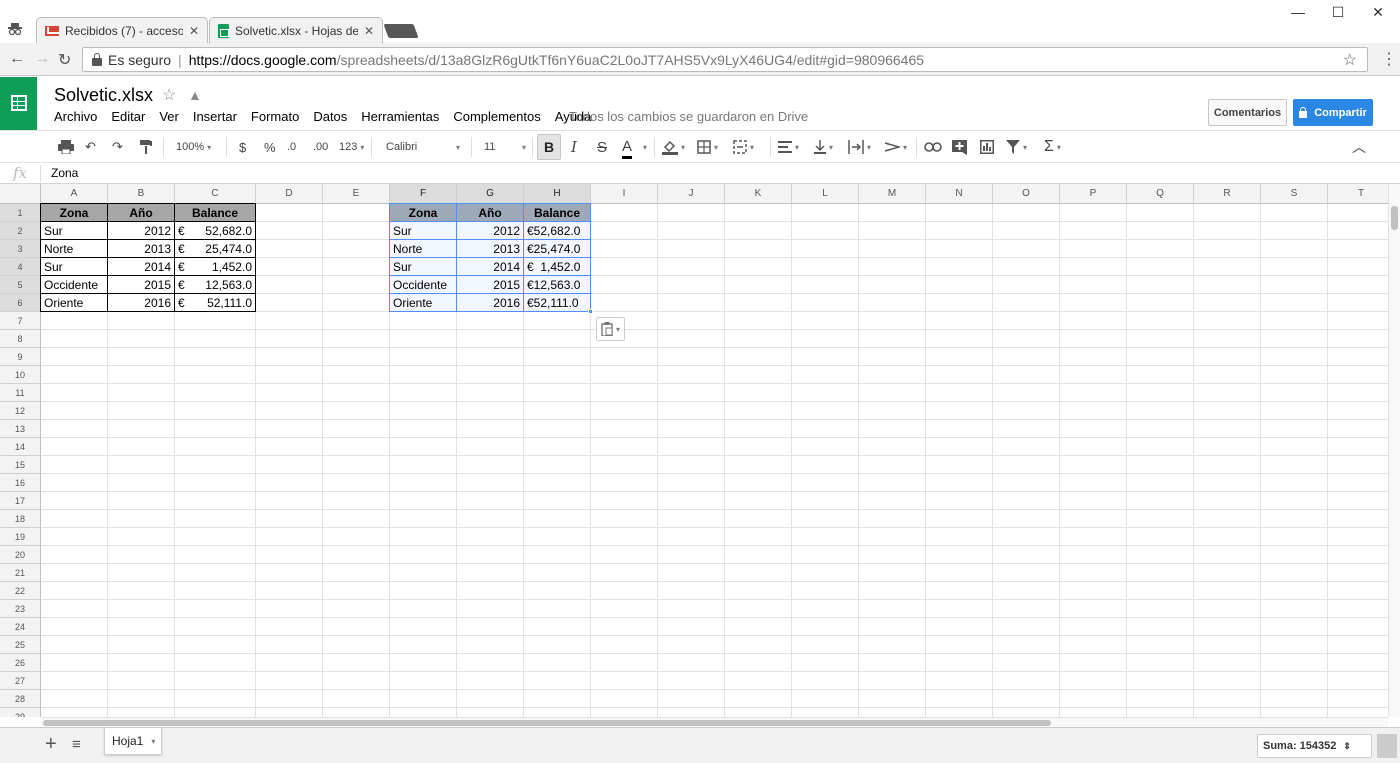 The height and width of the screenshot is (763, 1400). Describe the element at coordinates (602, 147) in the screenshot. I see `strikethrough-button: S` at that location.